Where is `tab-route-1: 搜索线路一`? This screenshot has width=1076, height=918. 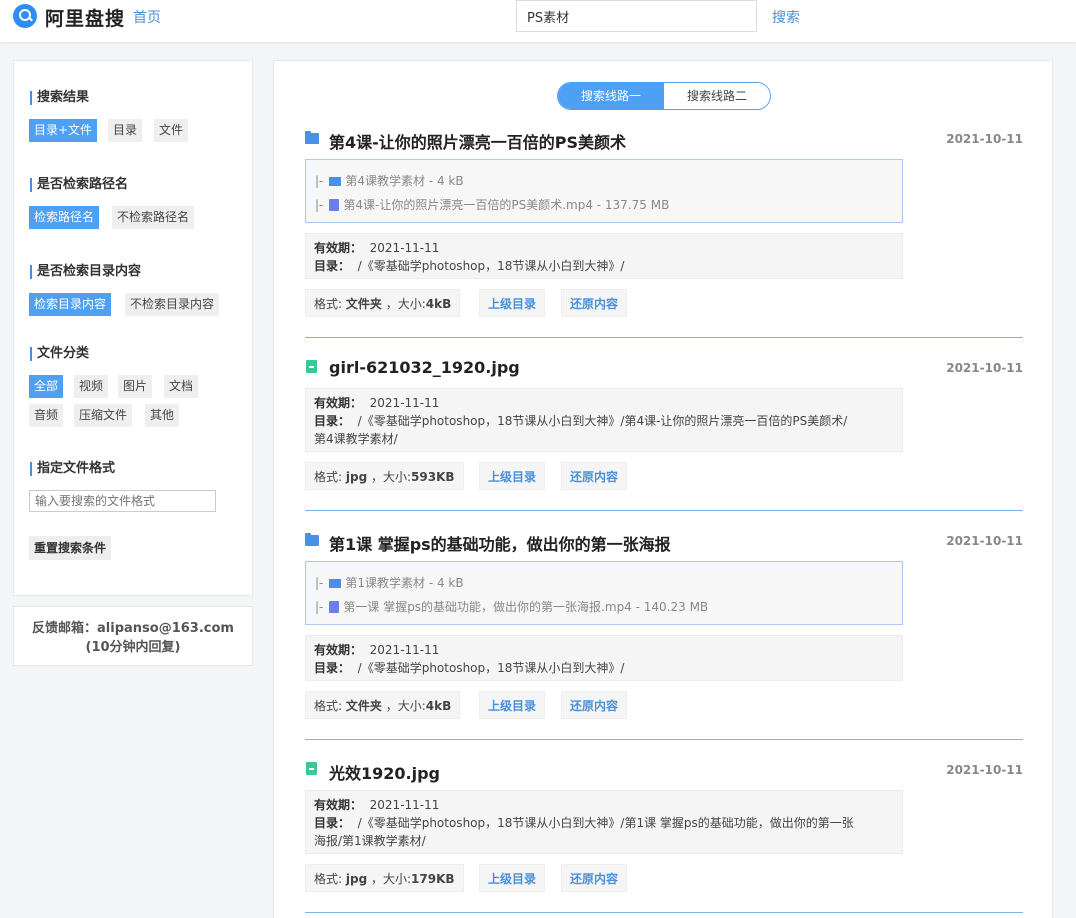 tab-route-1: 搜索线路一 is located at coordinates (611, 96).